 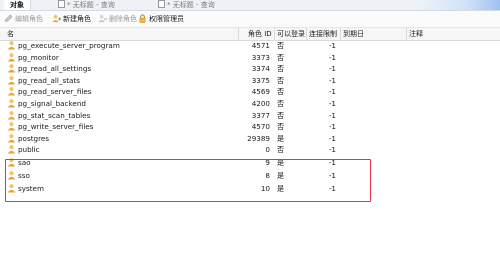 What do you see at coordinates (55, 92) in the screenshot?
I see `role-name: pg_read_server_files` at bounding box center [55, 92].